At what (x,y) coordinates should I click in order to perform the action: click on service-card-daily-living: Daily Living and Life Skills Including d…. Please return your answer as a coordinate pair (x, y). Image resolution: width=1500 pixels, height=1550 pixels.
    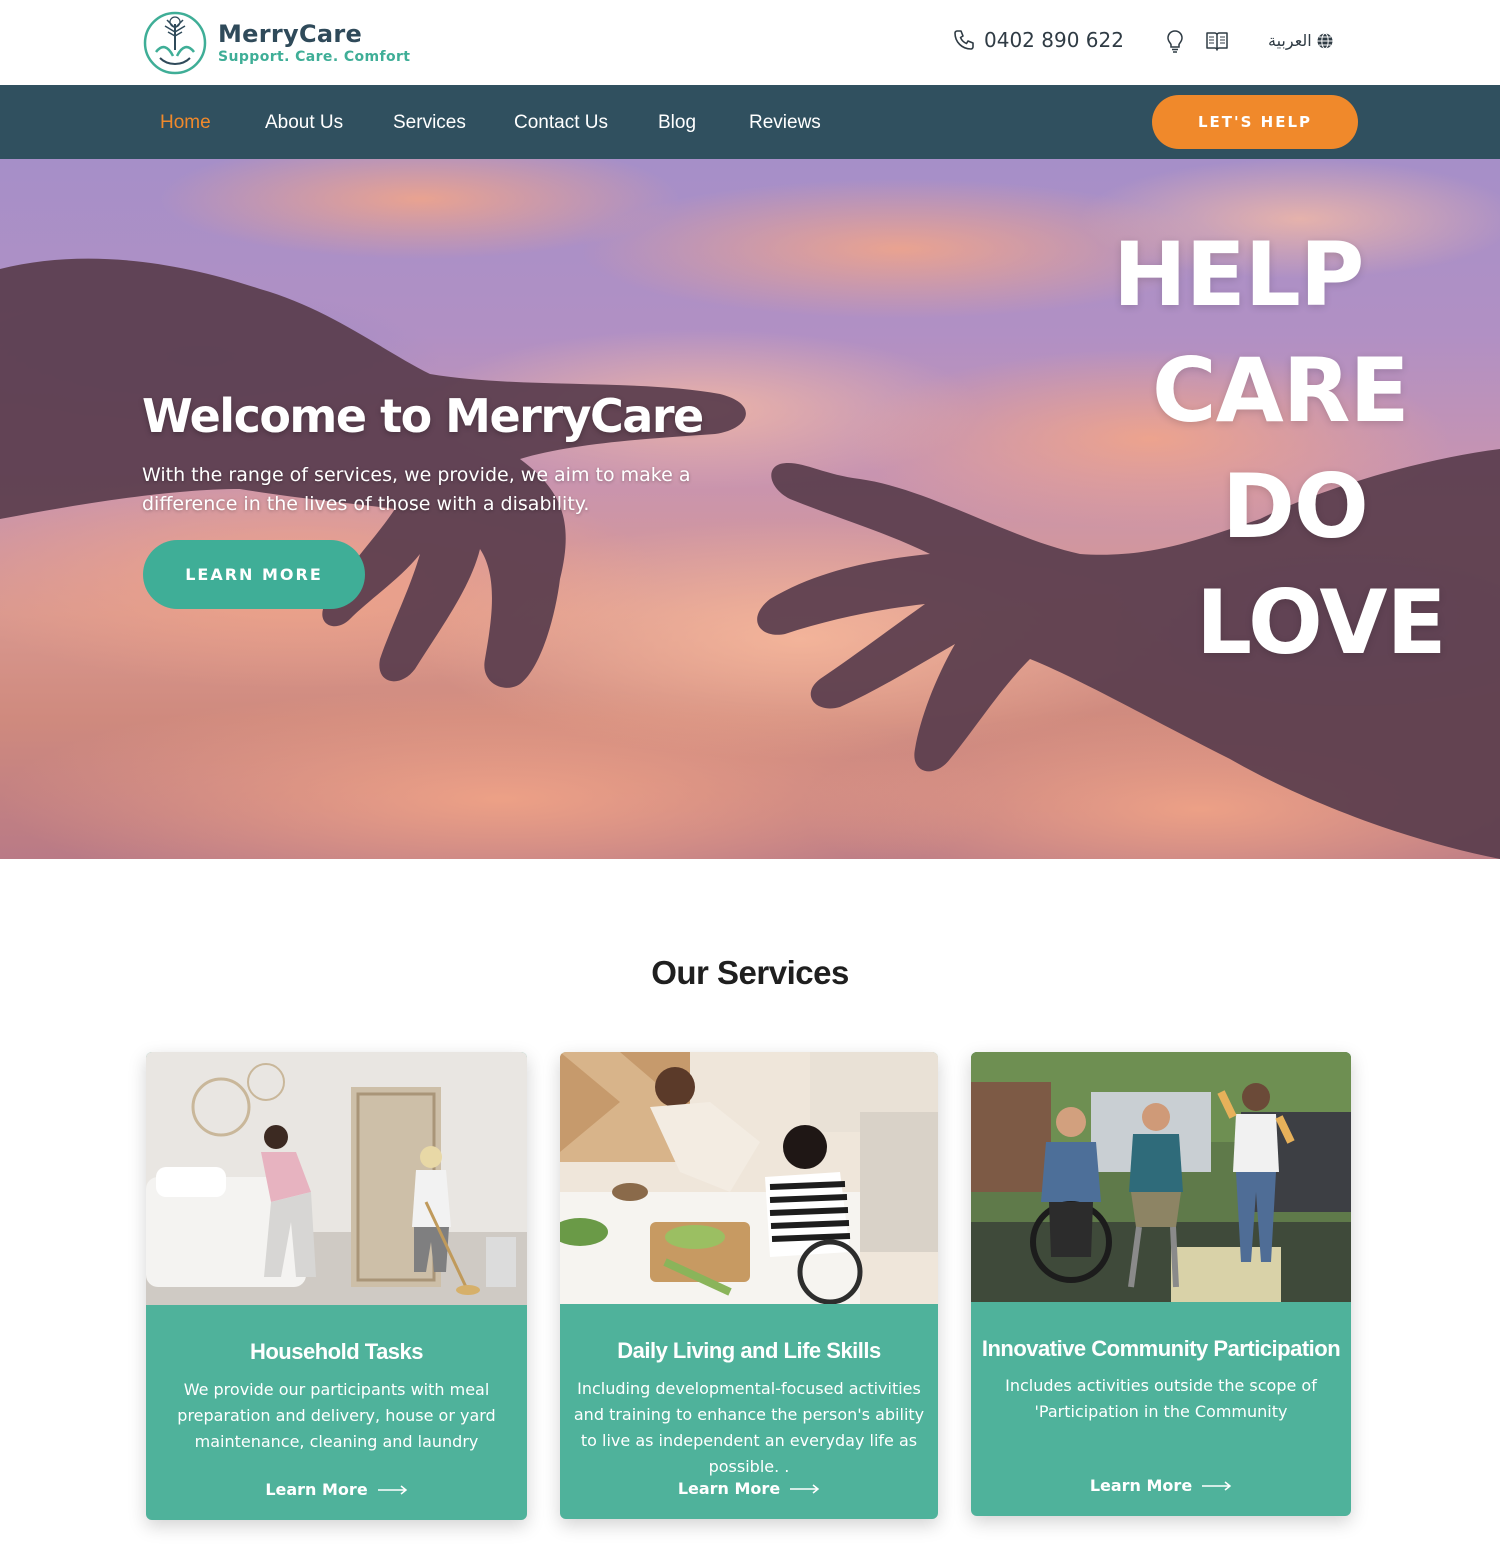
    Looking at the image, I should click on (749, 1285).